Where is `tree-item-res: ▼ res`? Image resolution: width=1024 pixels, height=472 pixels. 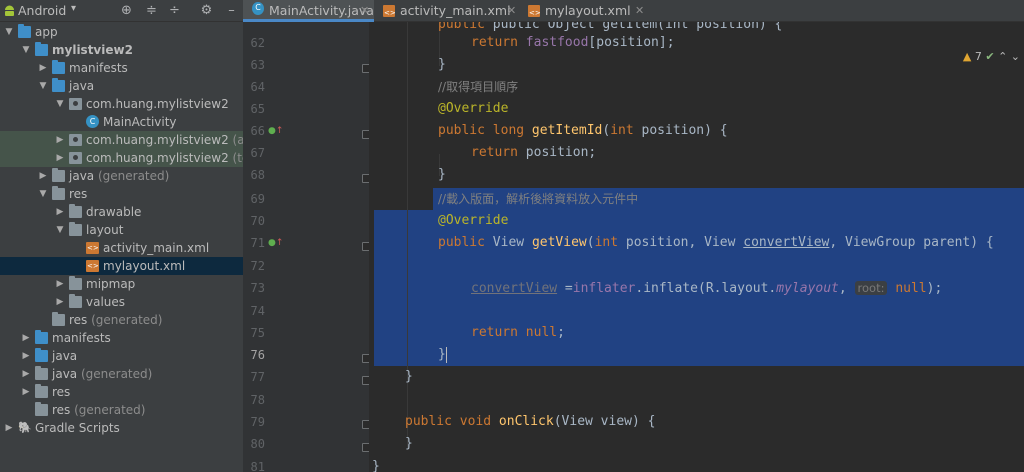 tree-item-res: ▼ res is located at coordinates (121, 194).